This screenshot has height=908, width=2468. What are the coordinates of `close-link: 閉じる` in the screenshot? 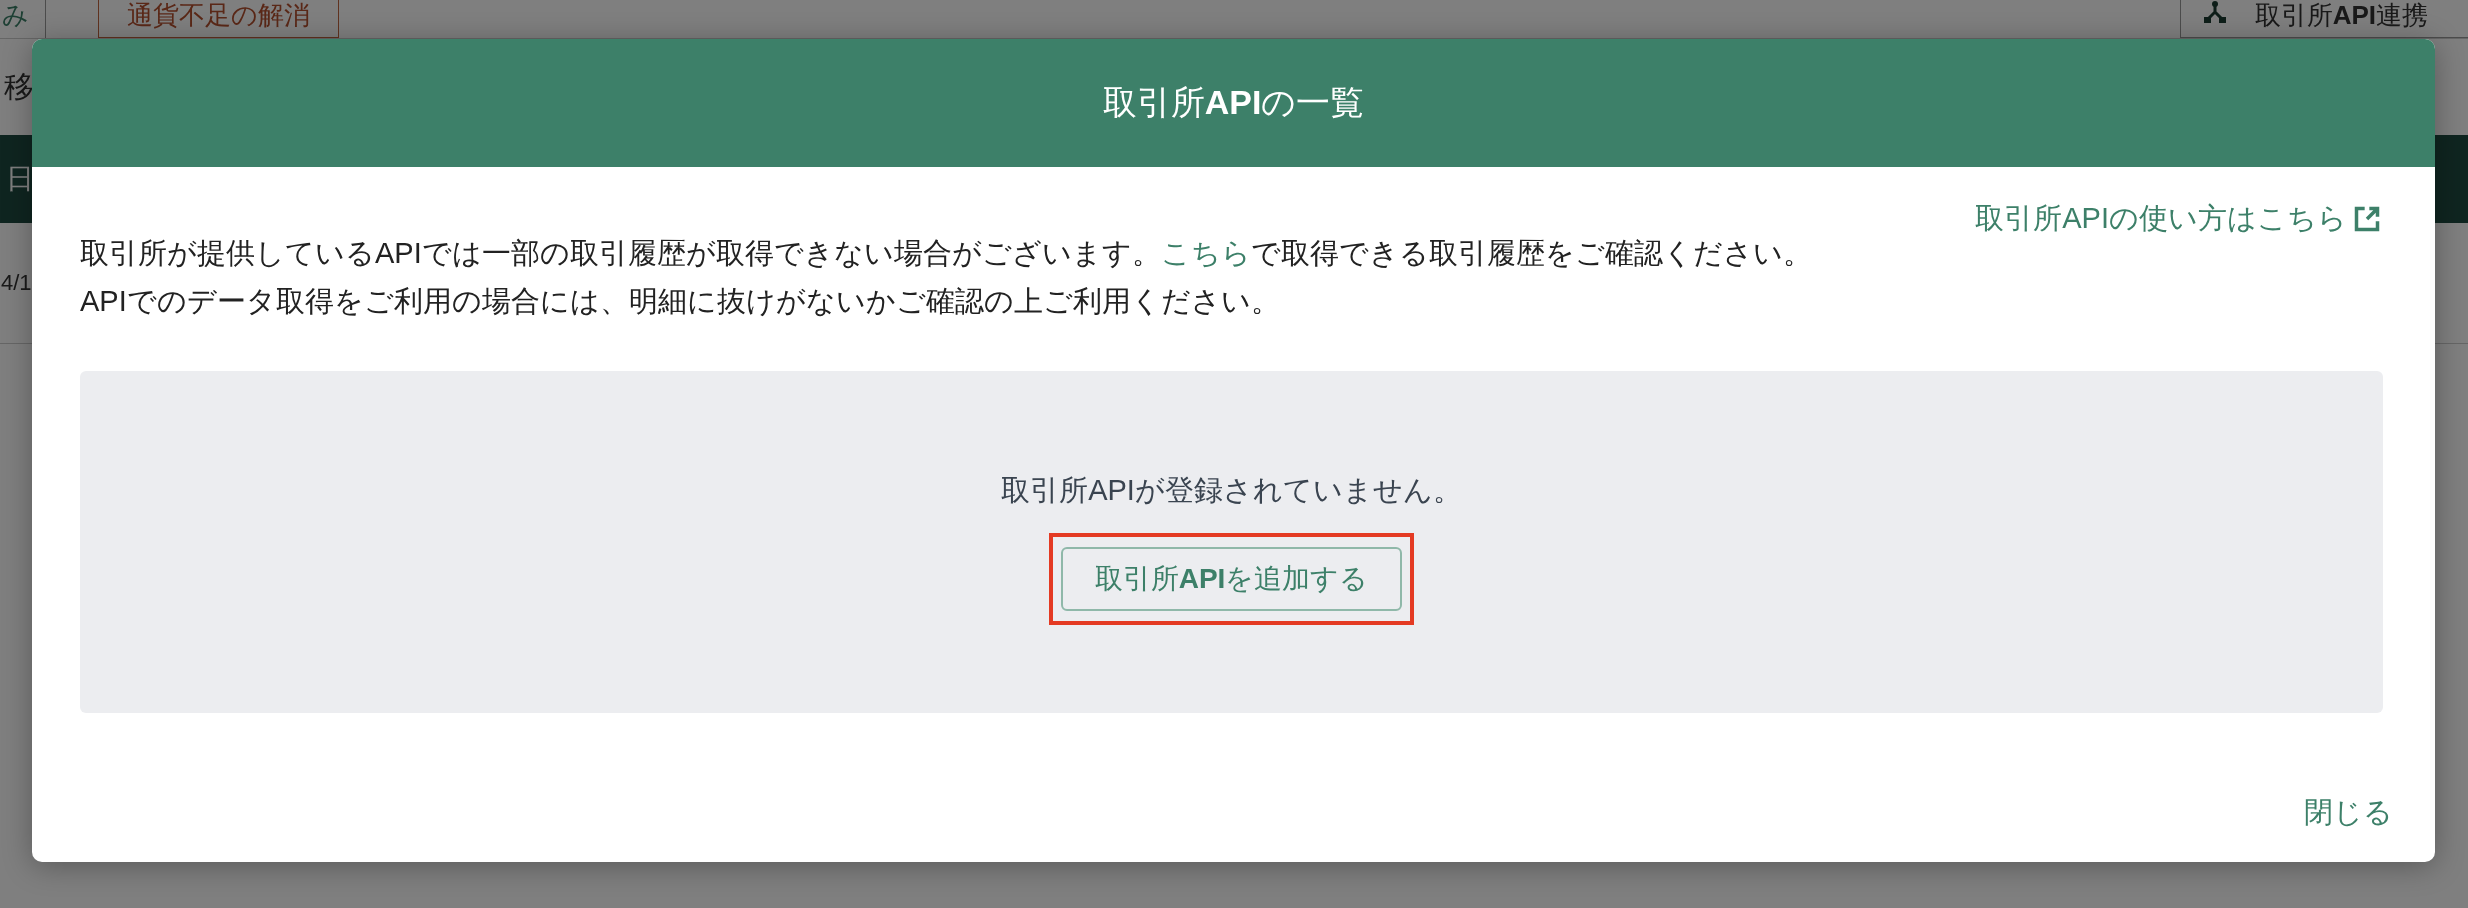 It's located at (2348, 812).